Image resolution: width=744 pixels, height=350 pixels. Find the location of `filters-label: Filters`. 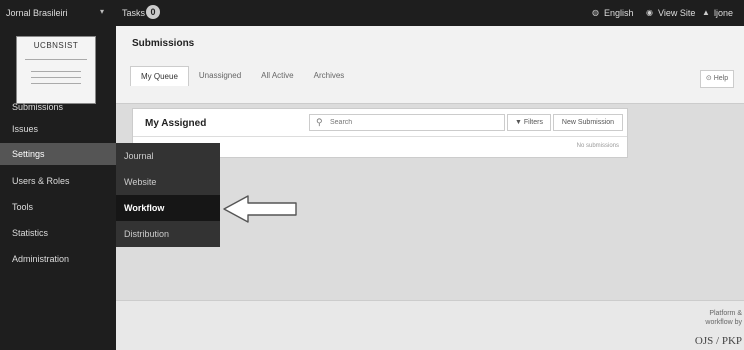

filters-label: Filters is located at coordinates (533, 122).